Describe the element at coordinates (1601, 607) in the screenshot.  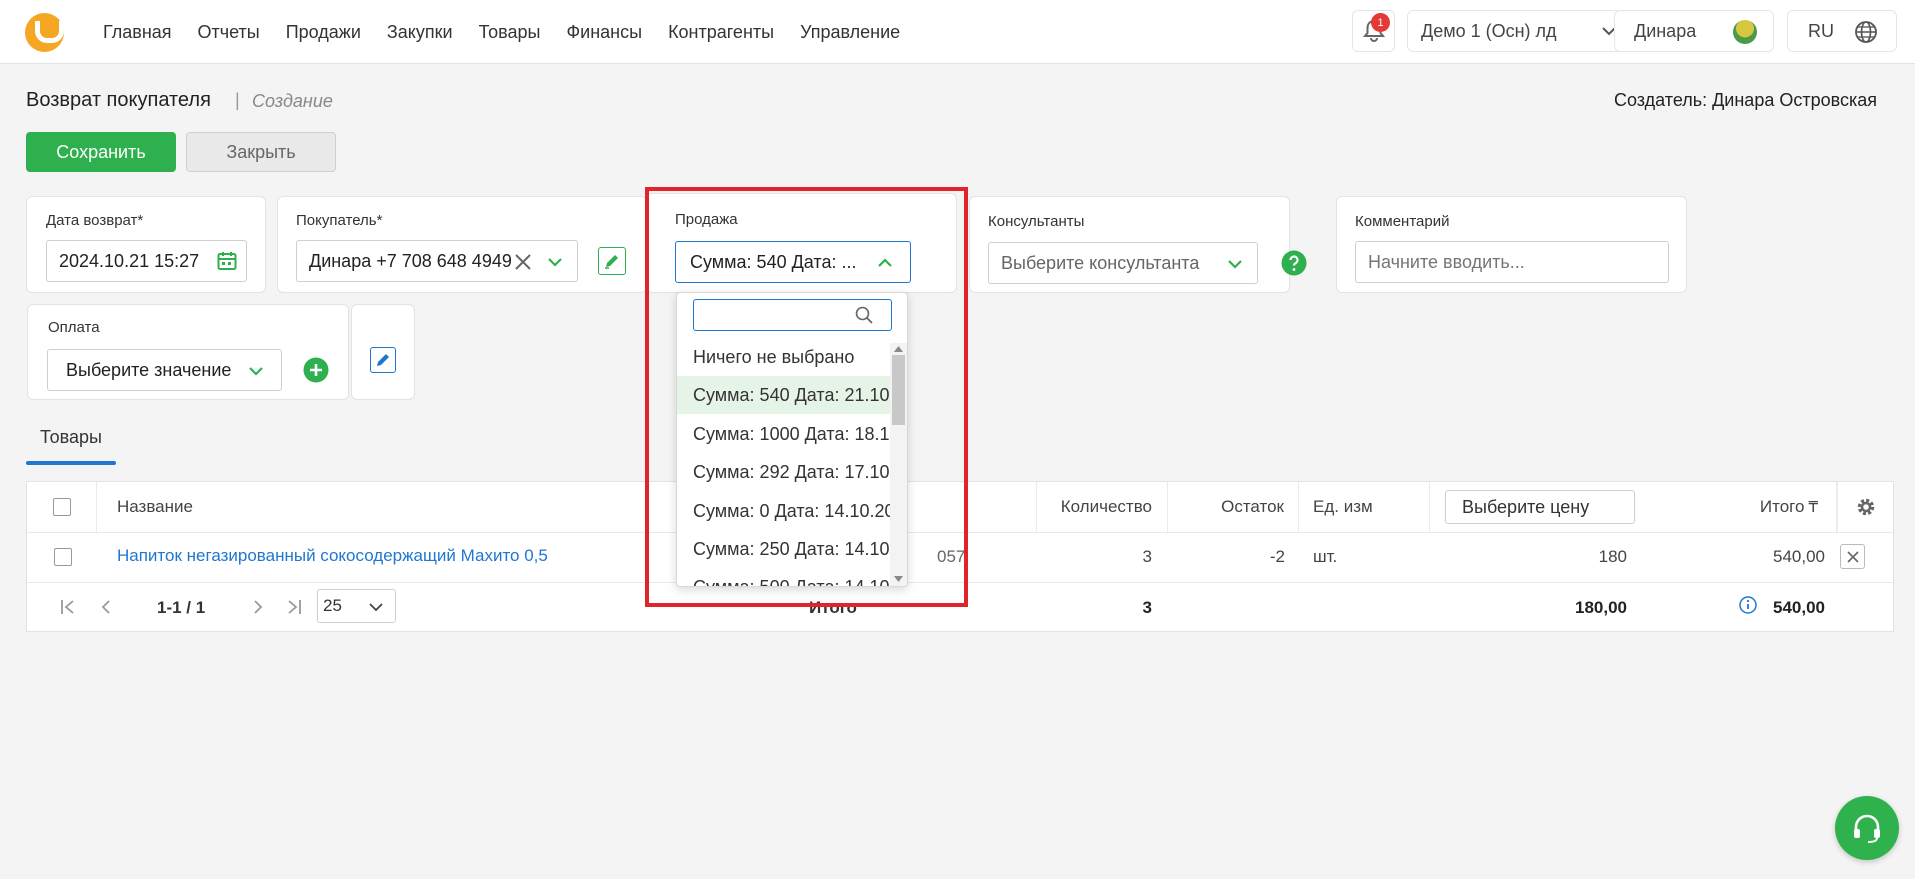
I see `footer-total-price: 180,00` at that location.